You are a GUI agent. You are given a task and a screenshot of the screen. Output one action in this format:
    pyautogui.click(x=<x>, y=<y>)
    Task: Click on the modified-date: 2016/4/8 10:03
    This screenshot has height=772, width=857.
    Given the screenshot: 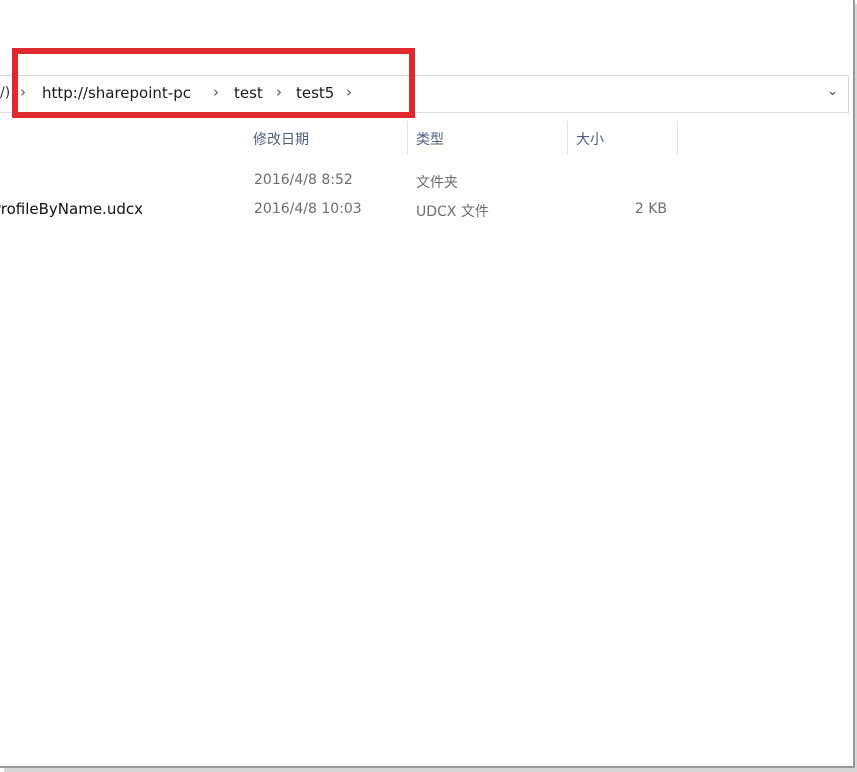 What is the action you would take?
    pyautogui.click(x=308, y=209)
    